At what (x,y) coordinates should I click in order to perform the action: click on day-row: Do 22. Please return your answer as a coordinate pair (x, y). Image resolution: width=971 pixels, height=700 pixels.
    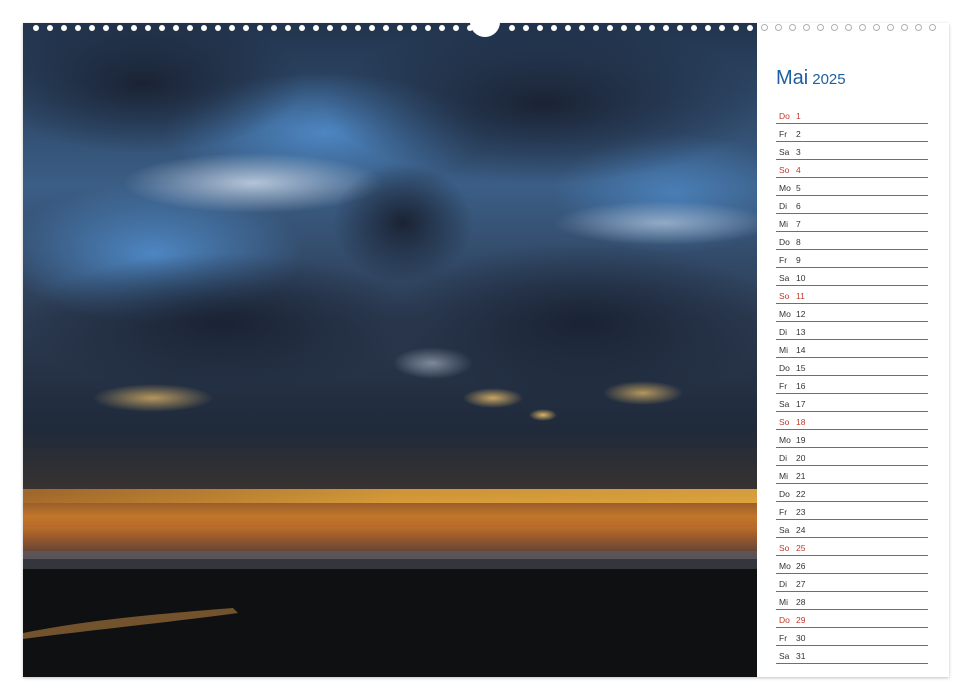
    Looking at the image, I should click on (852, 493).